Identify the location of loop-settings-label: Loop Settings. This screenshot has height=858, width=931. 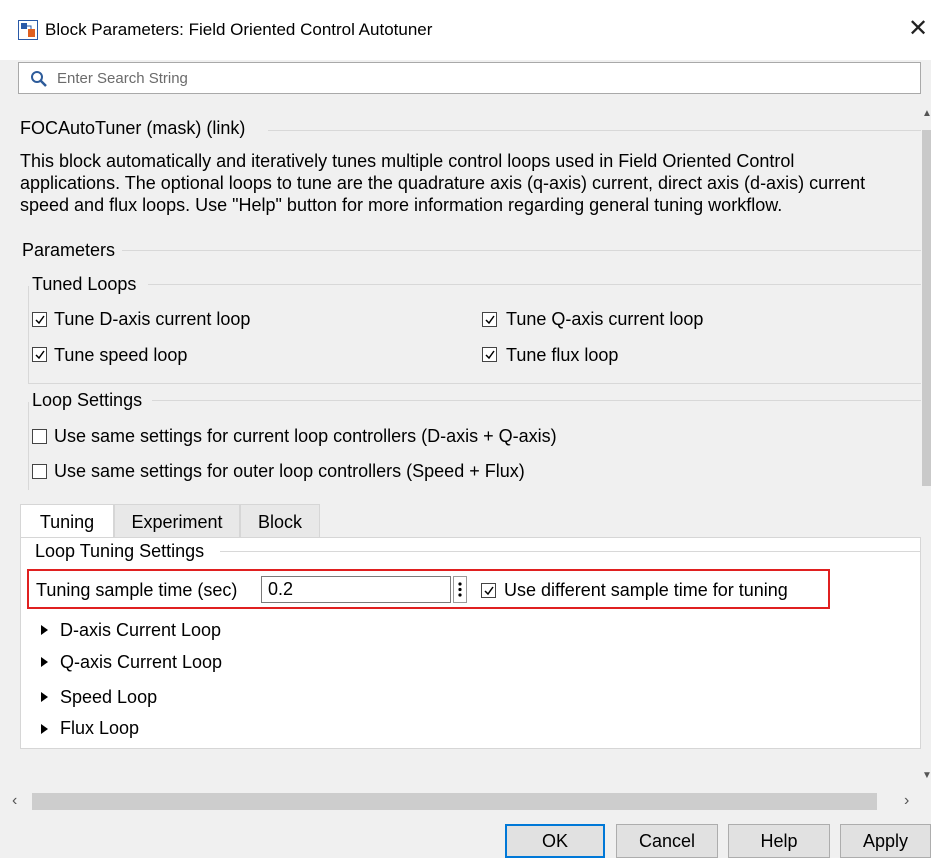
(87, 400).